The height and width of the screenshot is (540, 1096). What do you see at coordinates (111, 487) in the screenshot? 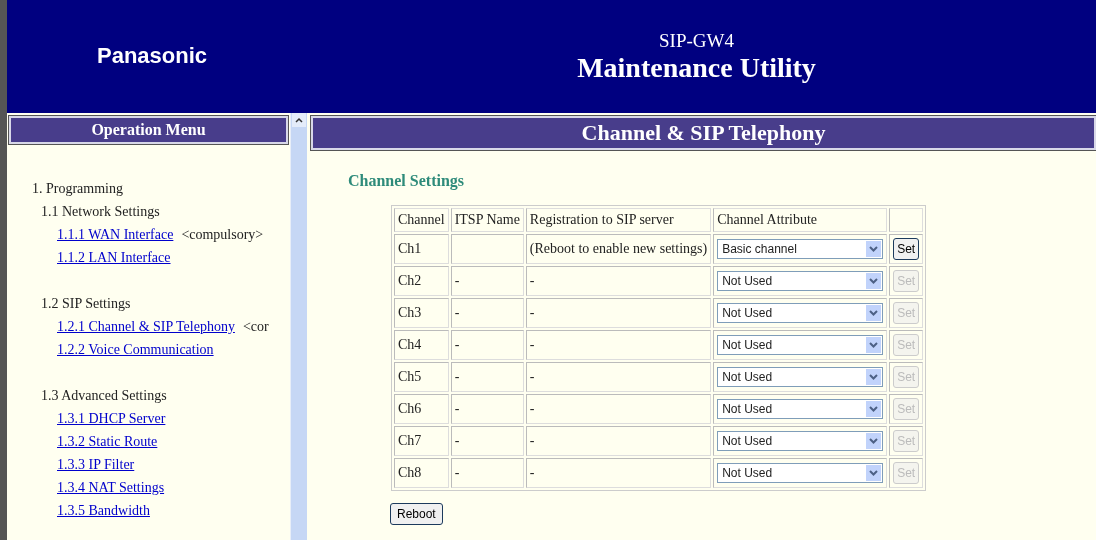
I see `menu-link: 1.3.4 NAT Settings` at bounding box center [111, 487].